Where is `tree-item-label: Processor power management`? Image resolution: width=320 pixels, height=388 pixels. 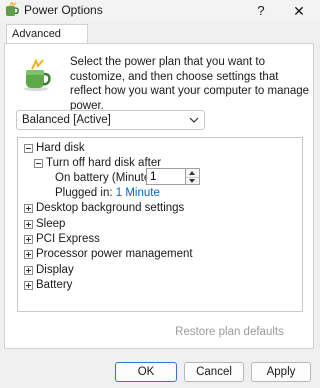
tree-item-label: Processor power management is located at coordinates (114, 254).